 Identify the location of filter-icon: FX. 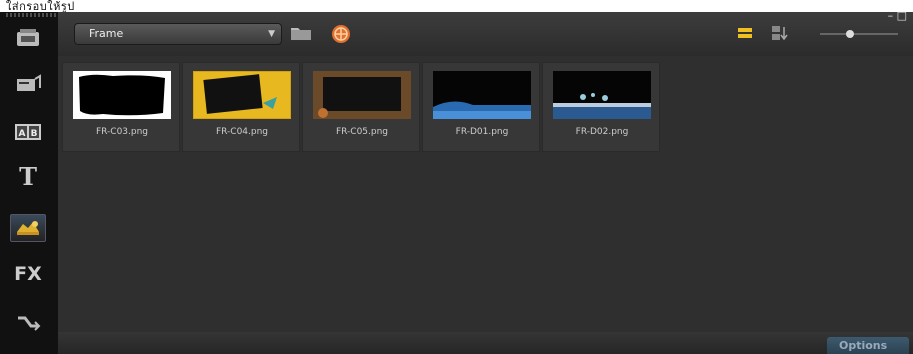
(28, 274).